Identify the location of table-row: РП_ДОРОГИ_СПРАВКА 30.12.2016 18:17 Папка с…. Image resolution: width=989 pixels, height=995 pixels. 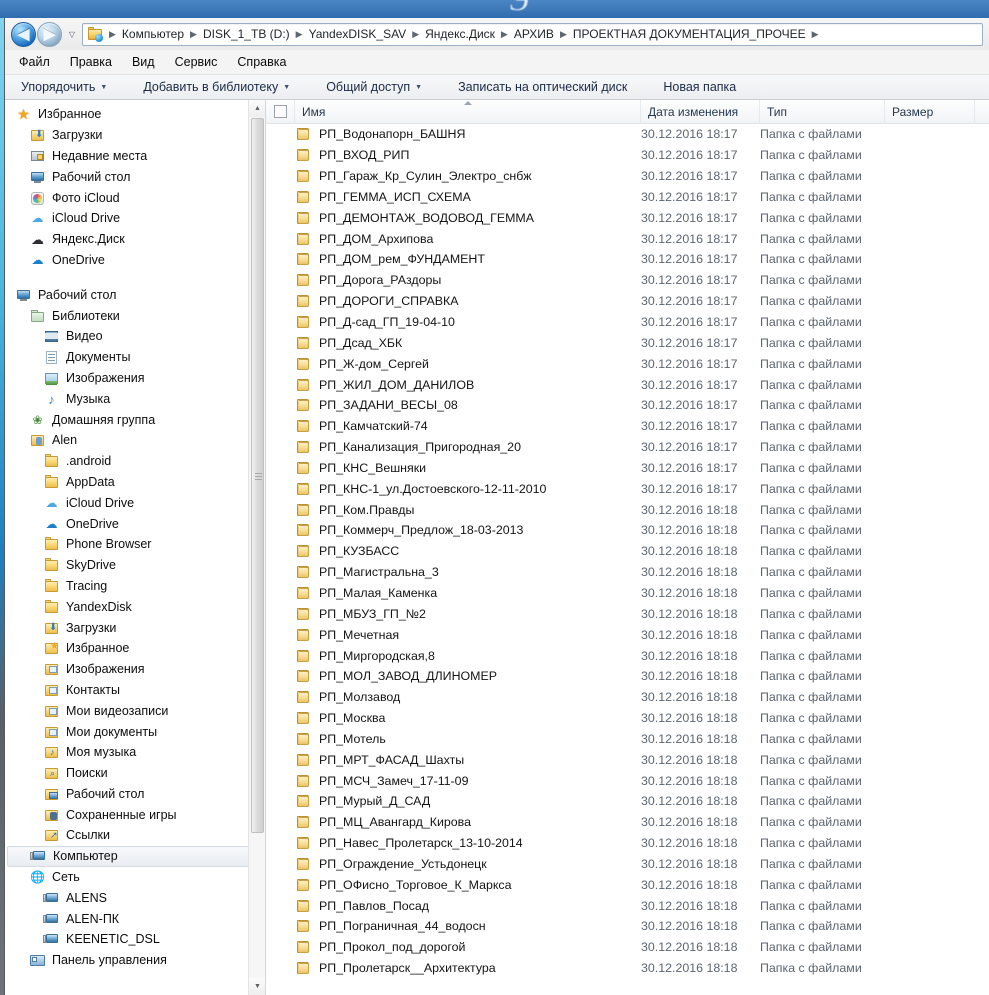
(627, 301).